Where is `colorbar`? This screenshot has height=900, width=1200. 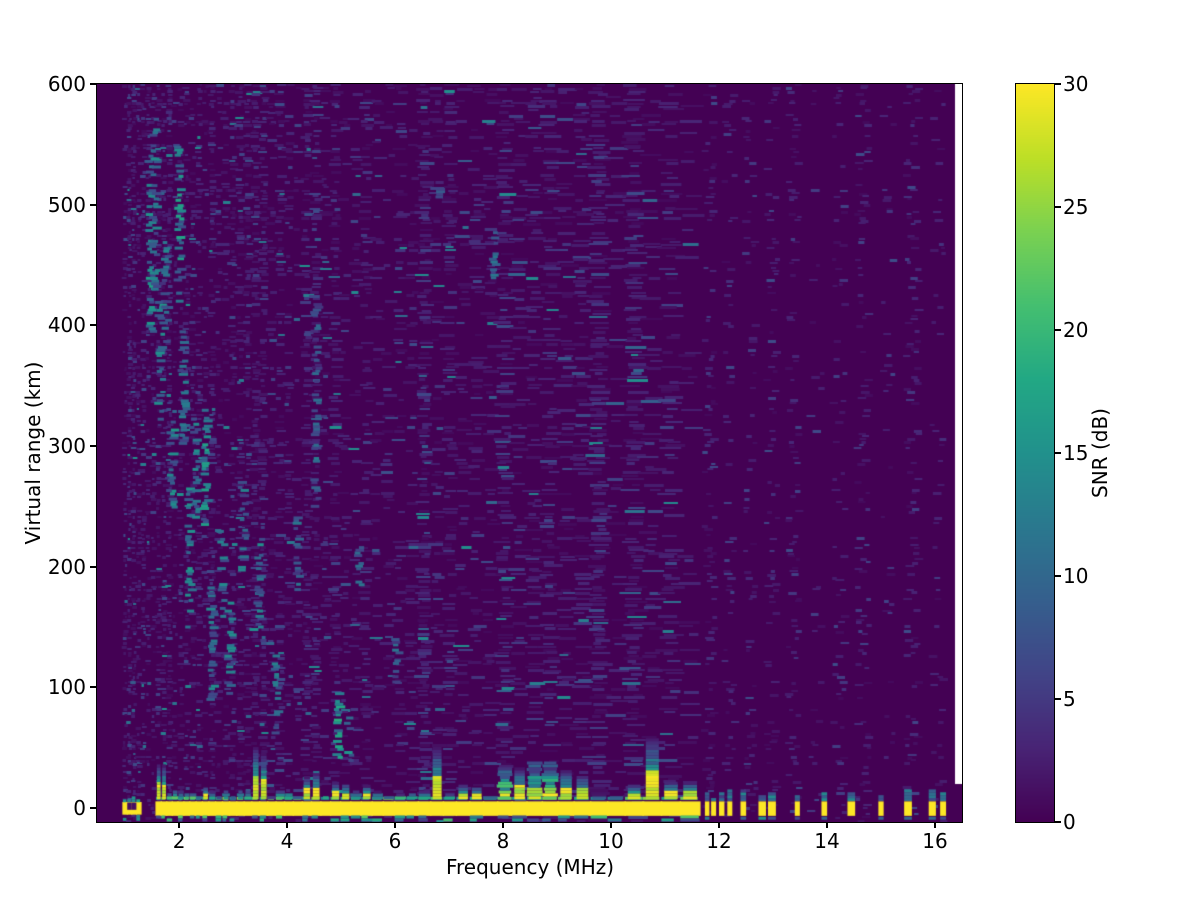
colorbar is located at coordinates (1035, 453).